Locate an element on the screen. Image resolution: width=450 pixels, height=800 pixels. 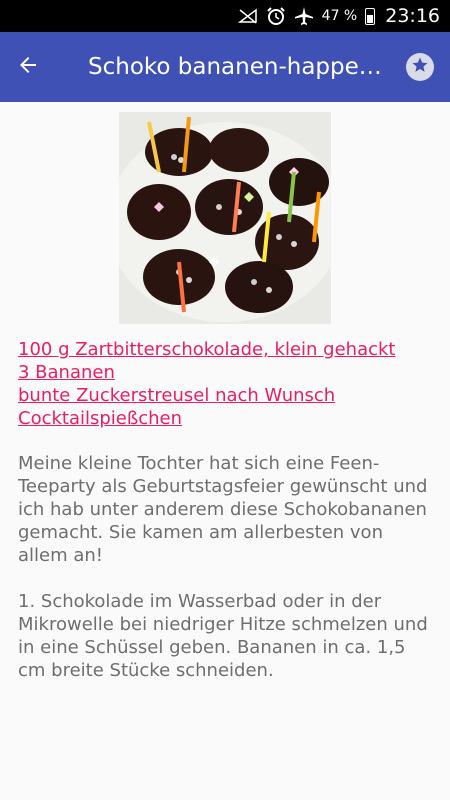
favorite-button is located at coordinates (420, 67).